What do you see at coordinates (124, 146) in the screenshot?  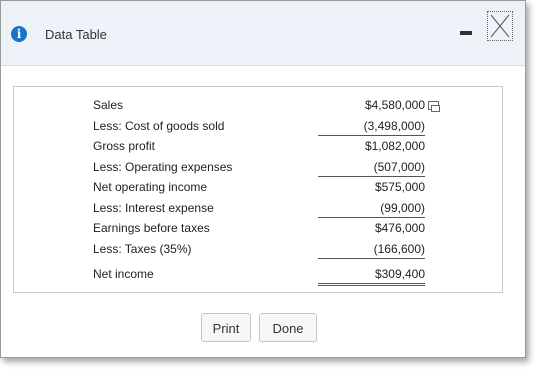 I see `row-label: Gross profit` at bounding box center [124, 146].